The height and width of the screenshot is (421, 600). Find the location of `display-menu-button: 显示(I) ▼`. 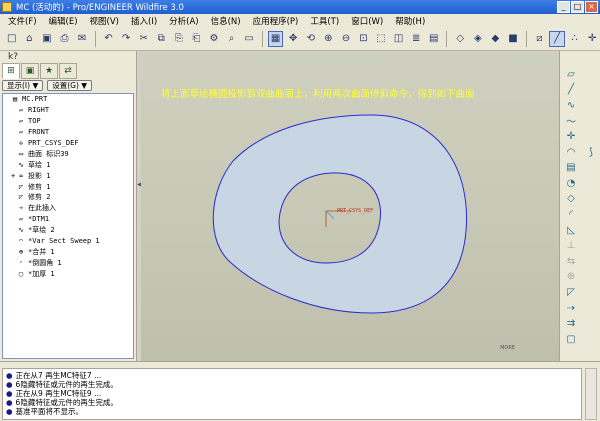

display-menu-button: 显示(I) ▼ is located at coordinates (23, 85).